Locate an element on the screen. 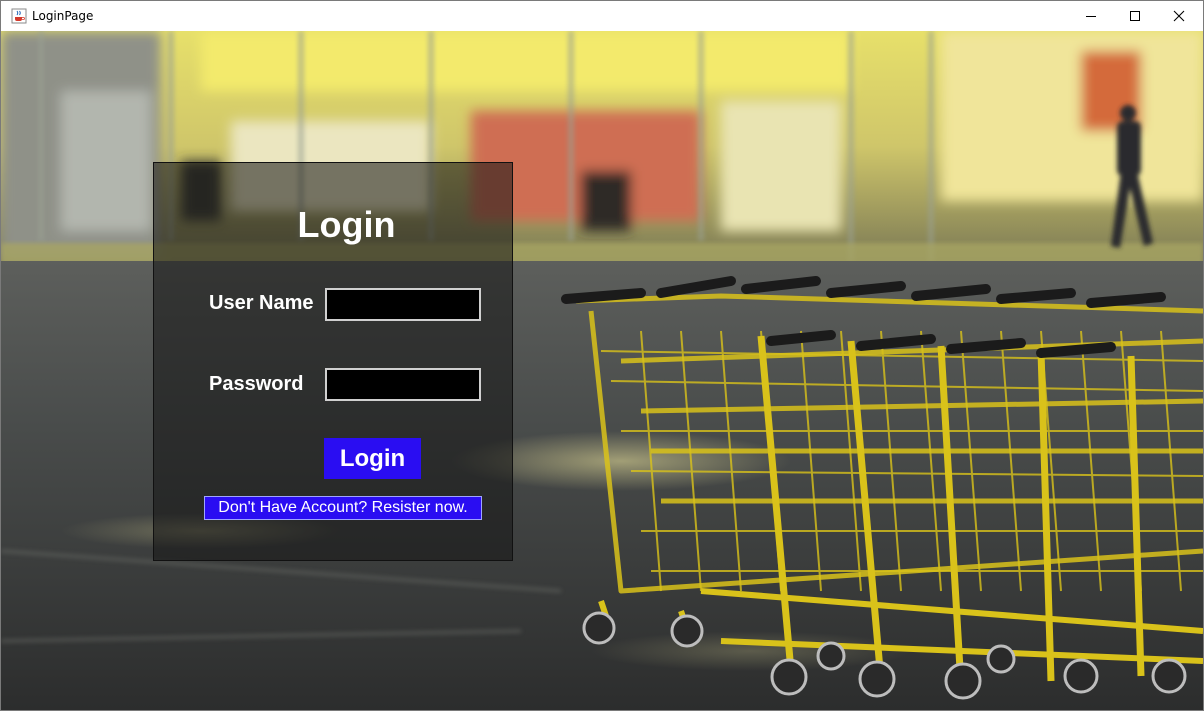 The height and width of the screenshot is (711, 1204). register-link: Don't Have Account? Resister now. is located at coordinates (343, 508).